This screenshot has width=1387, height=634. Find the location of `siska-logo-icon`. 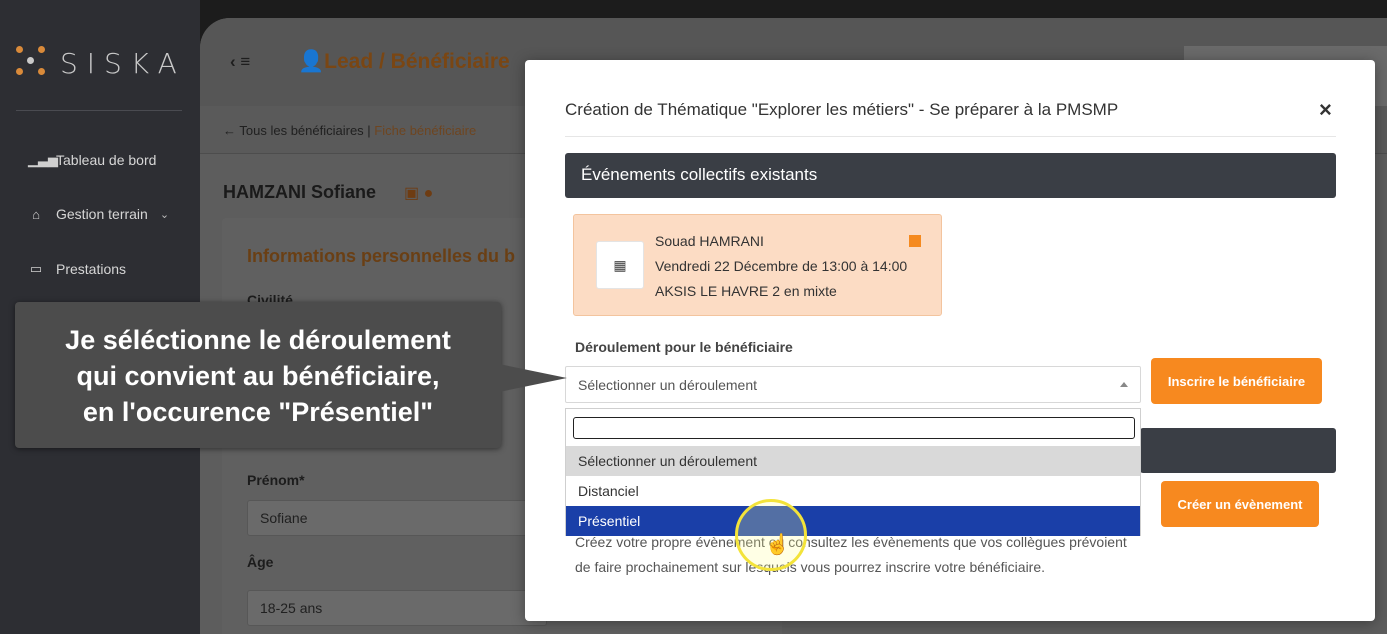

siska-logo-icon is located at coordinates (33, 63).